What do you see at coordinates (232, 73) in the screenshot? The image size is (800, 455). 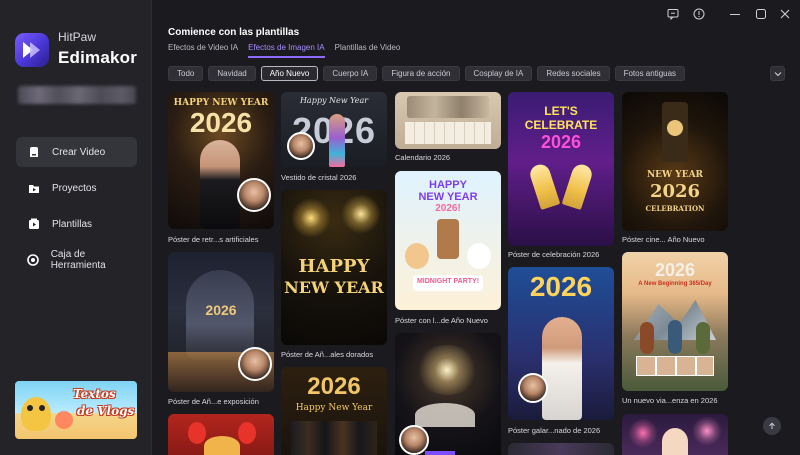 I see `filter-christmas: Navidad` at bounding box center [232, 73].